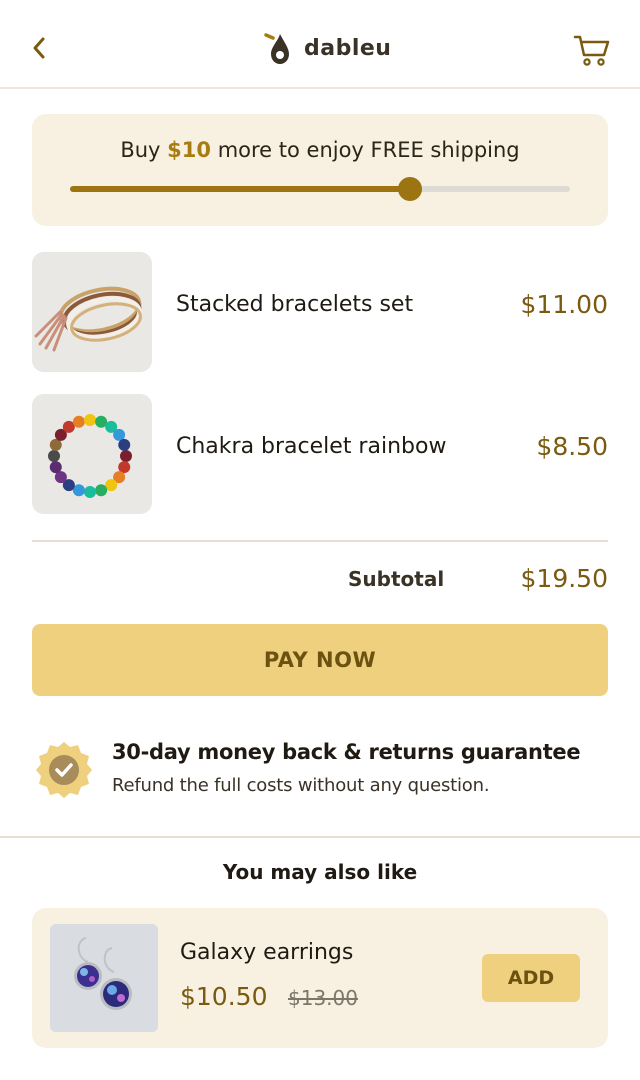 This screenshot has height=1080, width=640. I want to click on back-button, so click(40, 48).